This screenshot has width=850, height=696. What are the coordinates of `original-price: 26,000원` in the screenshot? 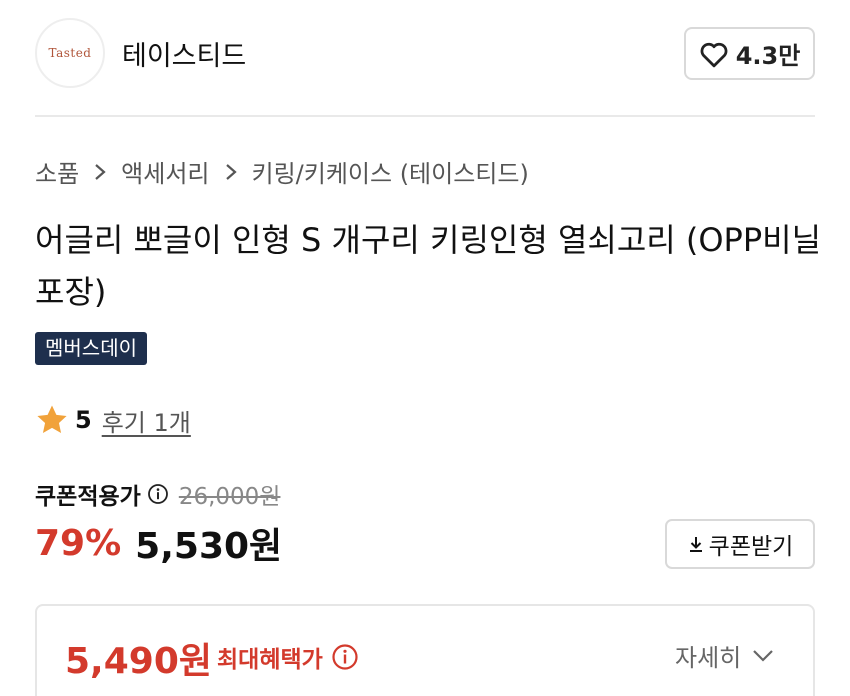 It's located at (229, 497).